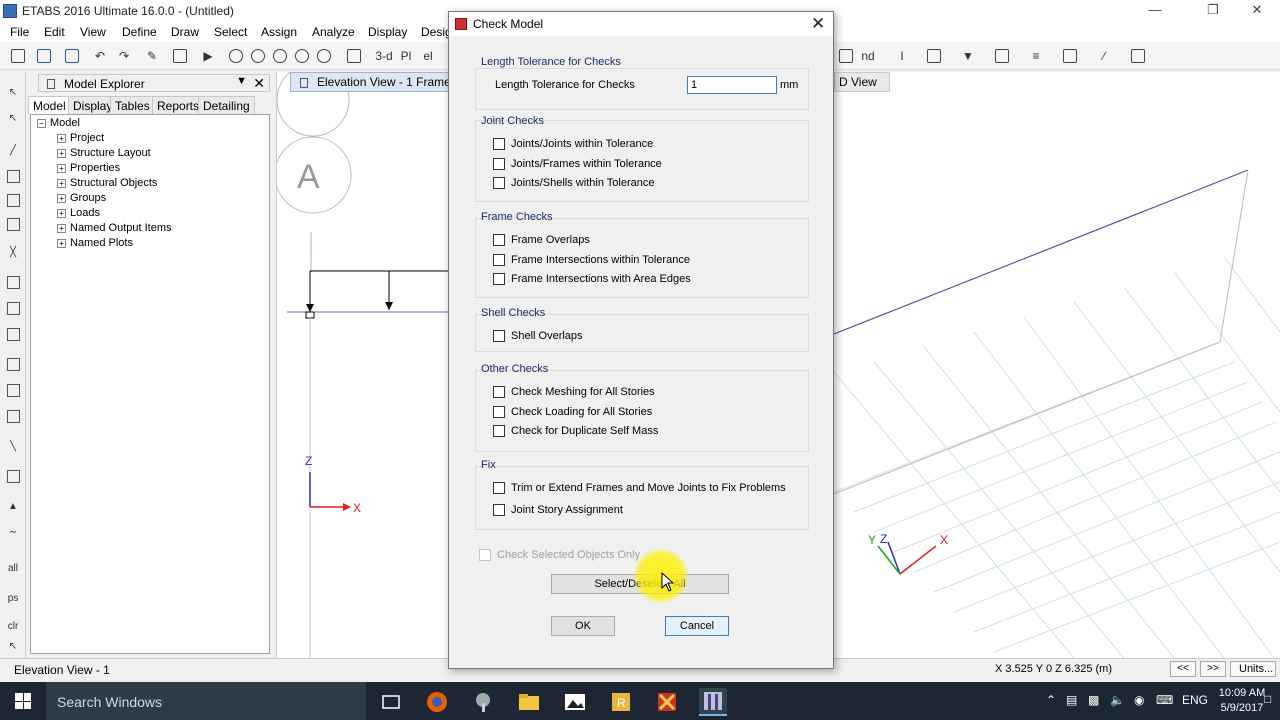  I want to click on firefox-icon, so click(437, 702).